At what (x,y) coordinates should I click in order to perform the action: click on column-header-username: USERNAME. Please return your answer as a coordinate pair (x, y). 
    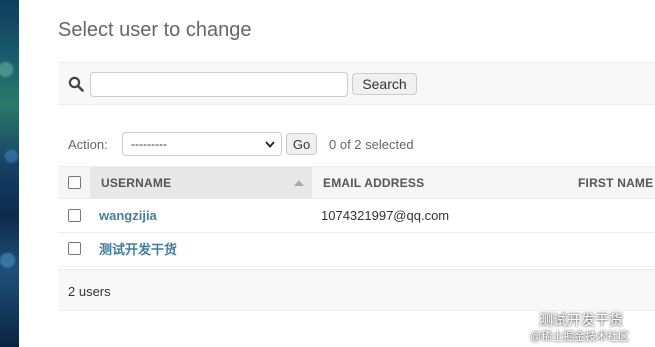
    Looking at the image, I should click on (201, 183).